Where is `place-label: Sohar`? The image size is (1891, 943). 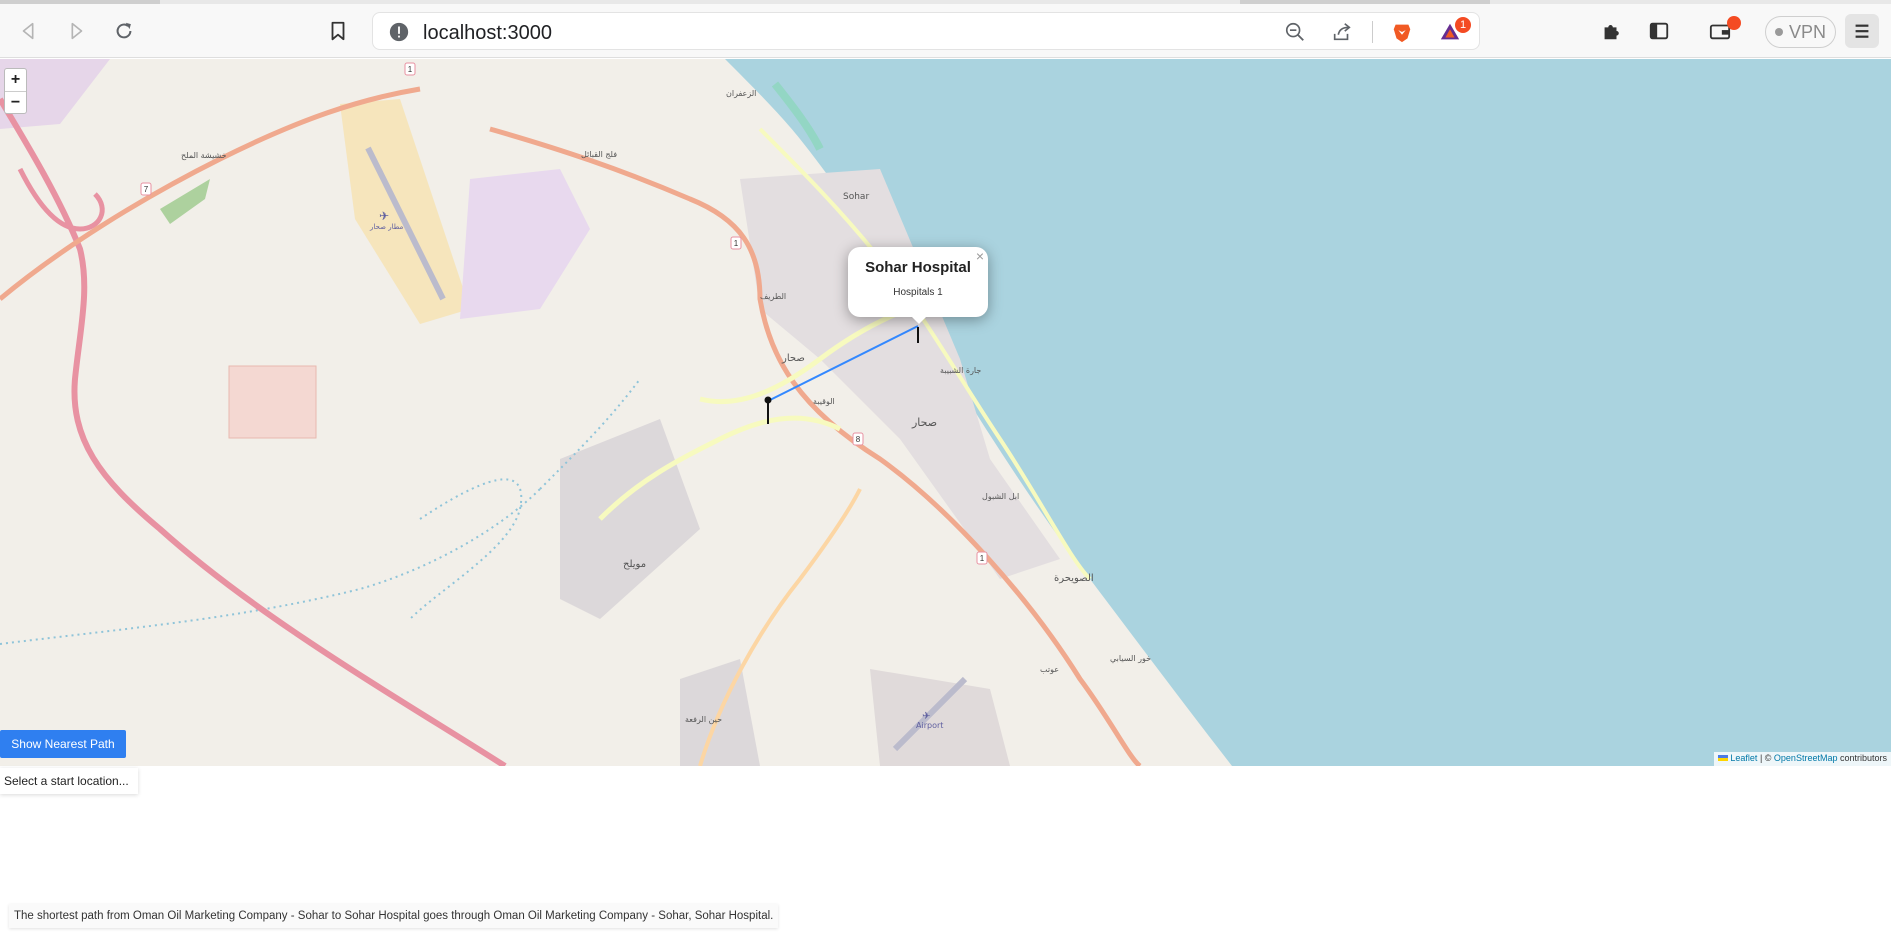
place-label: Sohar is located at coordinates (856, 197).